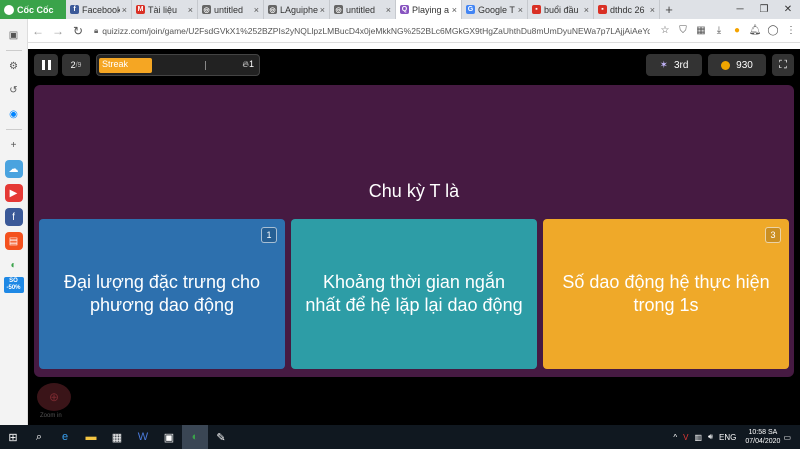  Describe the element at coordinates (33, 9) in the screenshot. I see `coccoc-brand: Cốc Cốc` at that location.